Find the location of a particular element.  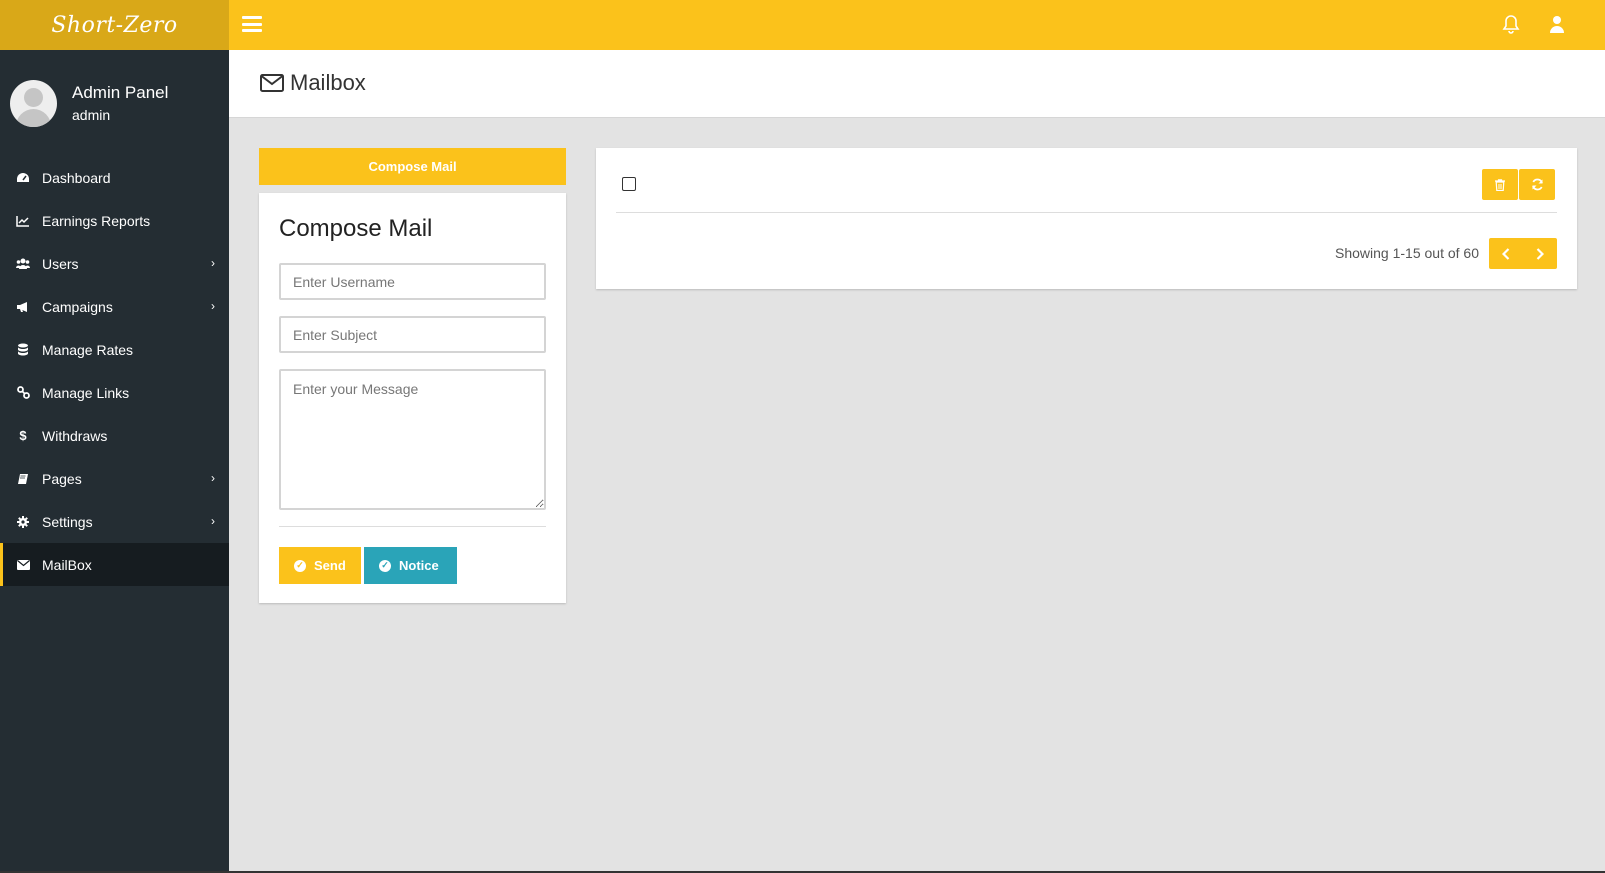

notice-button: ✓ Notice is located at coordinates (410, 565).